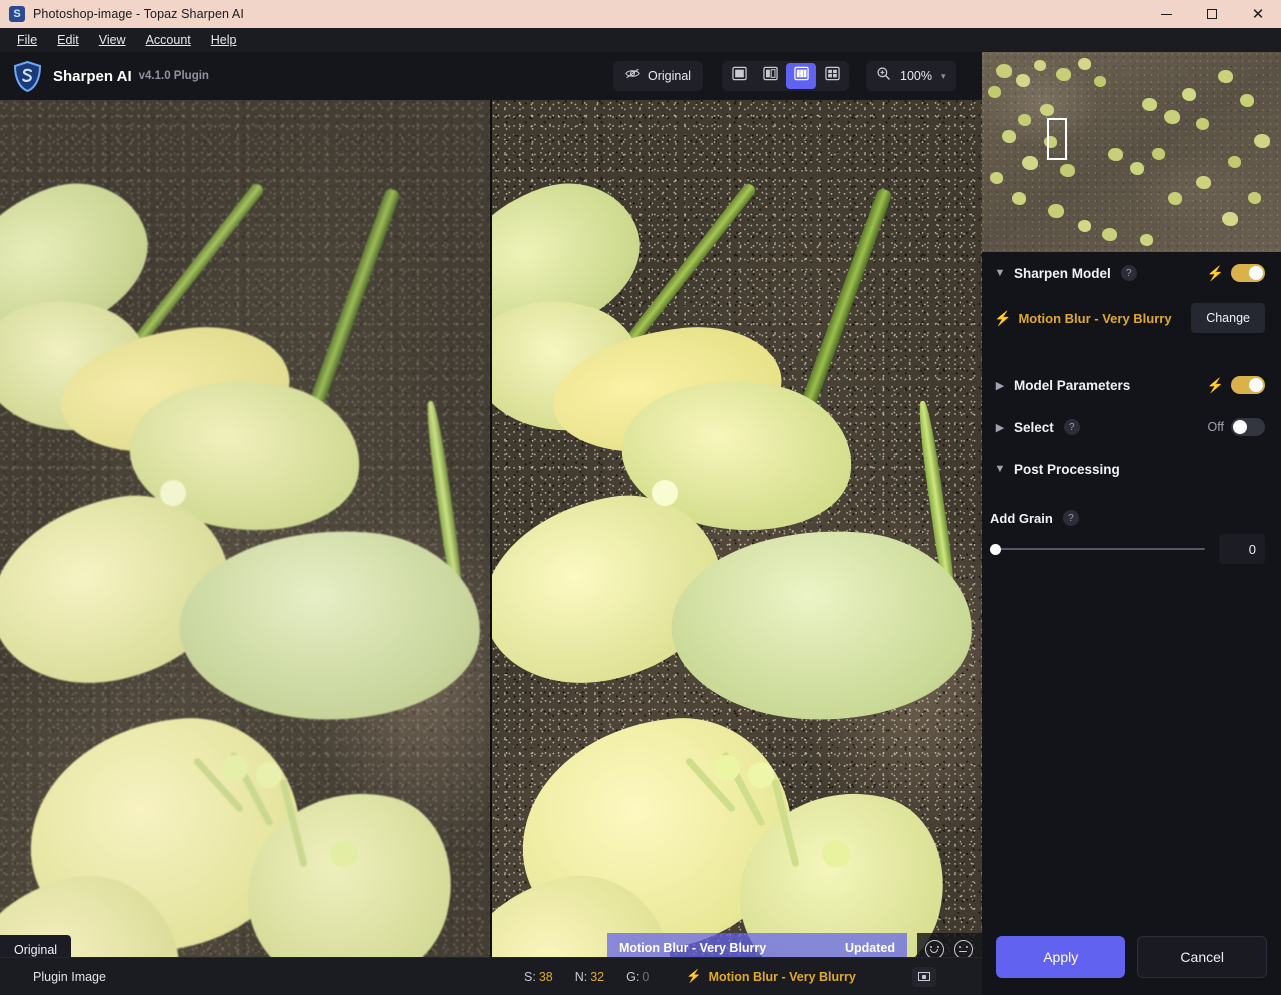 Image resolution: width=1281 pixels, height=995 pixels. What do you see at coordinates (646, 976) in the screenshot?
I see `stat-grain-value: 0` at bounding box center [646, 976].